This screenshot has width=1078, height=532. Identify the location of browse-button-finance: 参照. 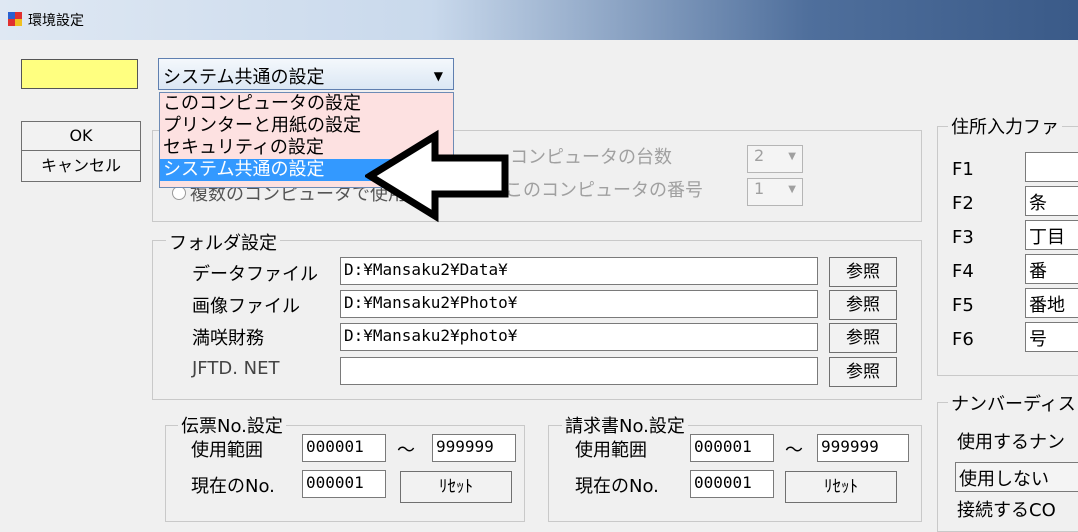
(863, 338).